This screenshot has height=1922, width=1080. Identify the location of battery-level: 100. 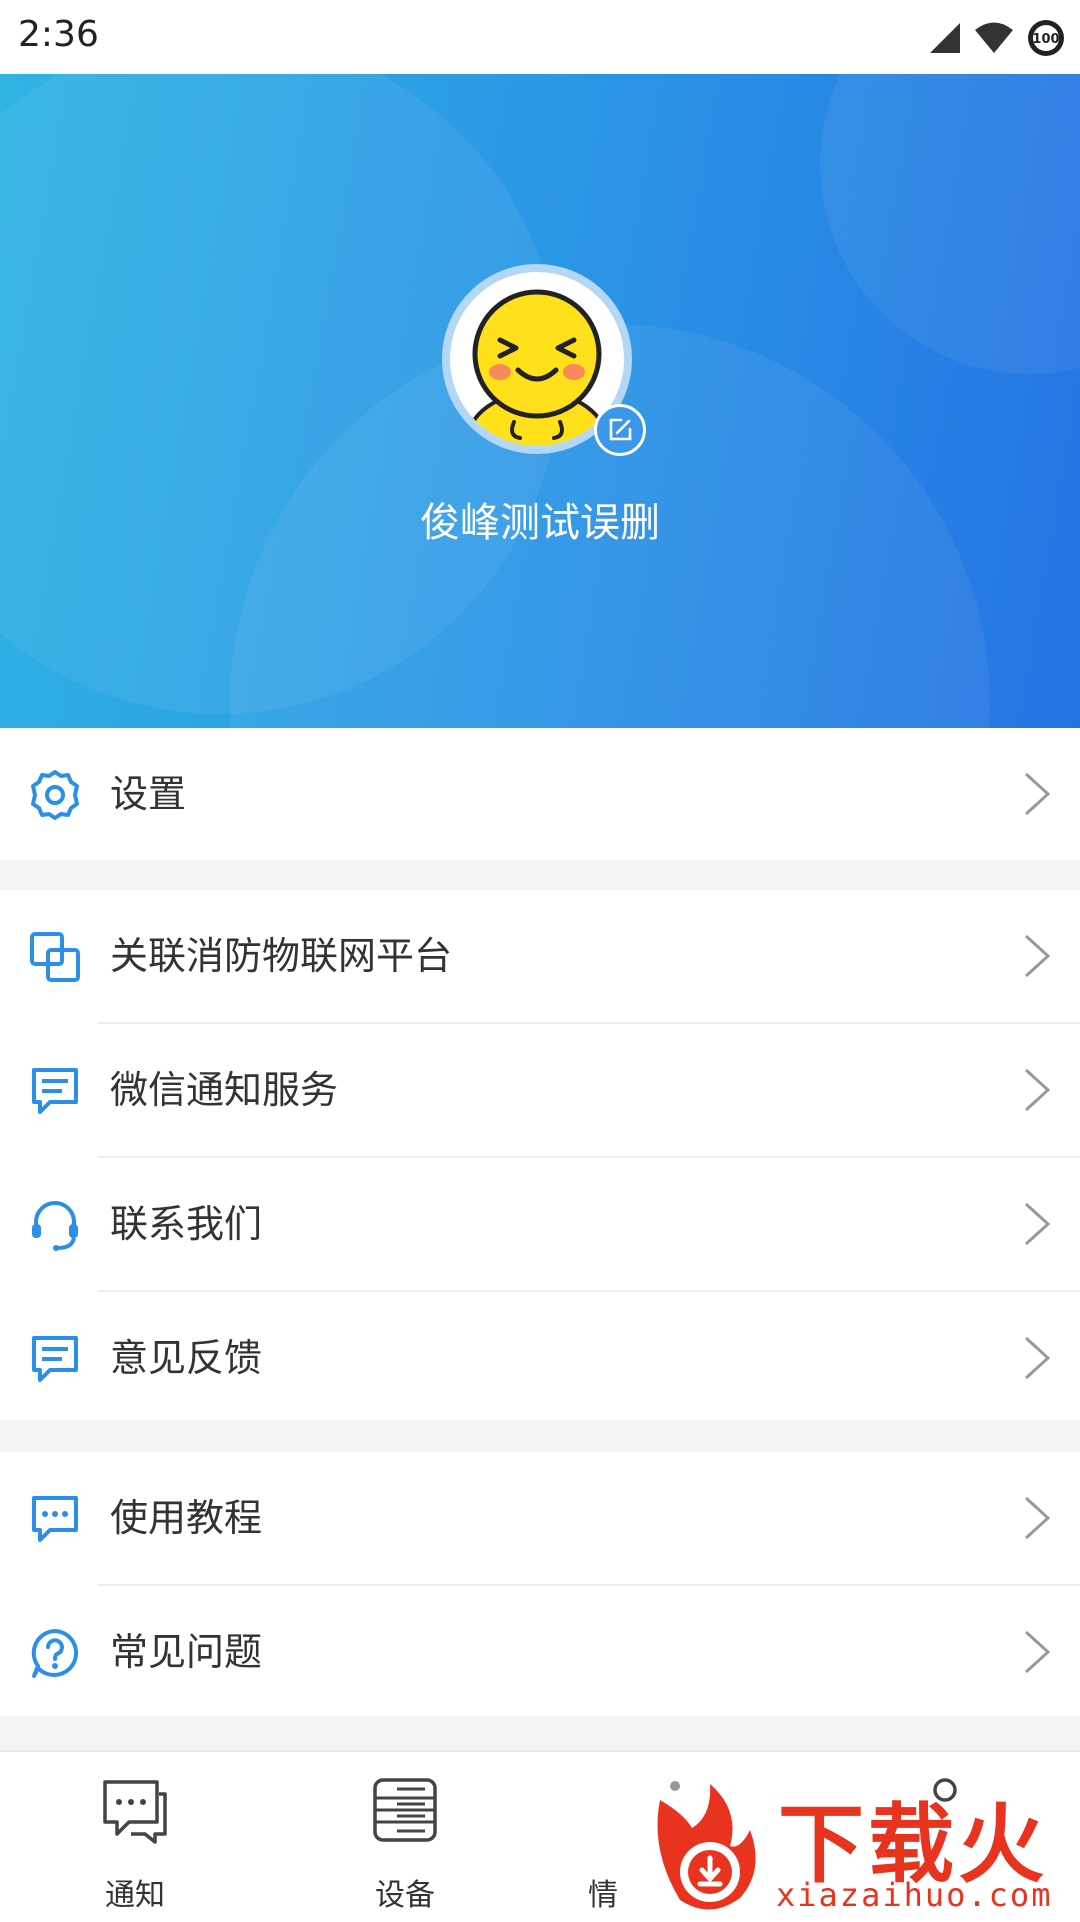
(1045, 39).